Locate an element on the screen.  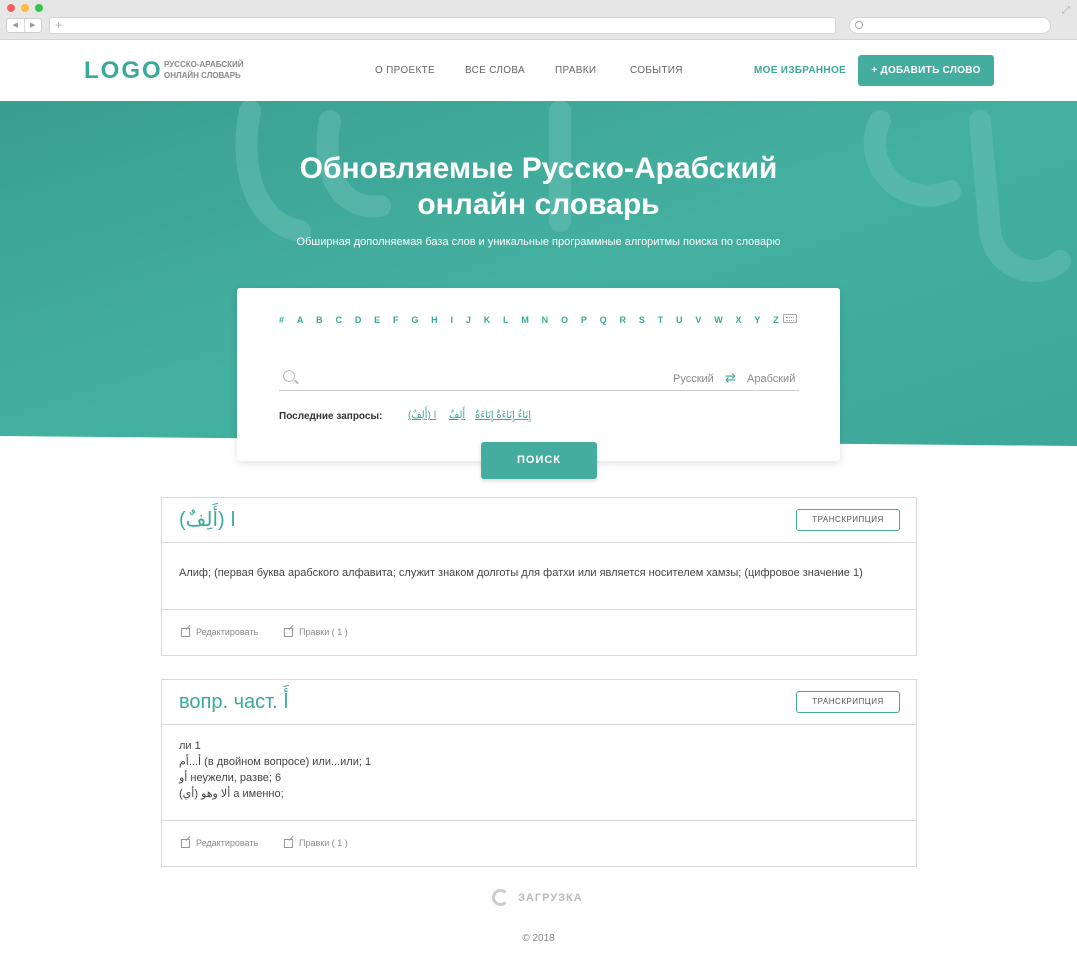
swap-languages-icon: ⇄ is located at coordinates (730, 378).